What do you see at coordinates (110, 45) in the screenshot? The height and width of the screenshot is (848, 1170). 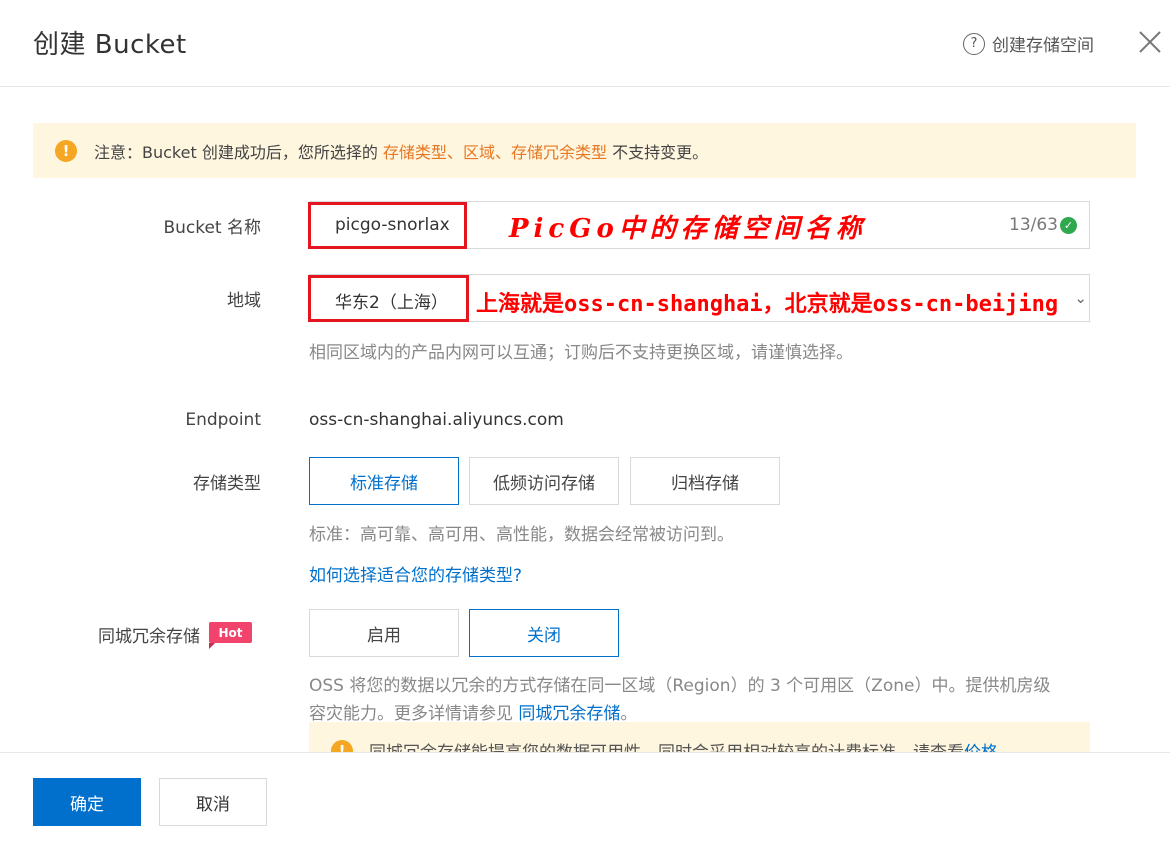 I see `dialog-title: 创建 Bucket` at bounding box center [110, 45].